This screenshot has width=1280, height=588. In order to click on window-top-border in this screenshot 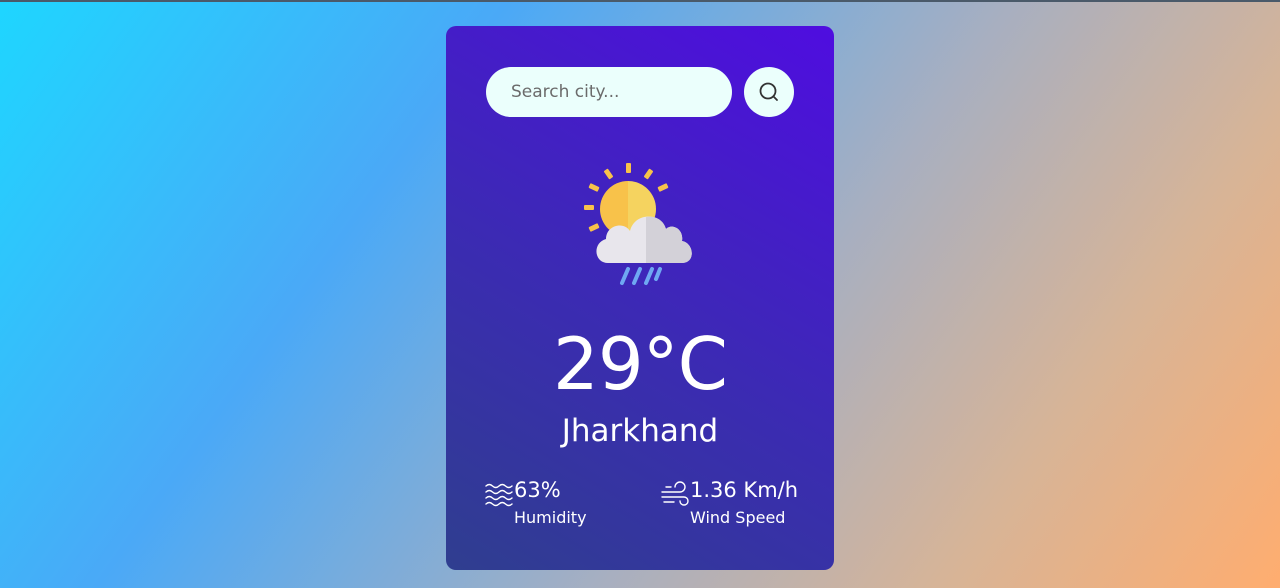, I will do `click(640, 1)`.